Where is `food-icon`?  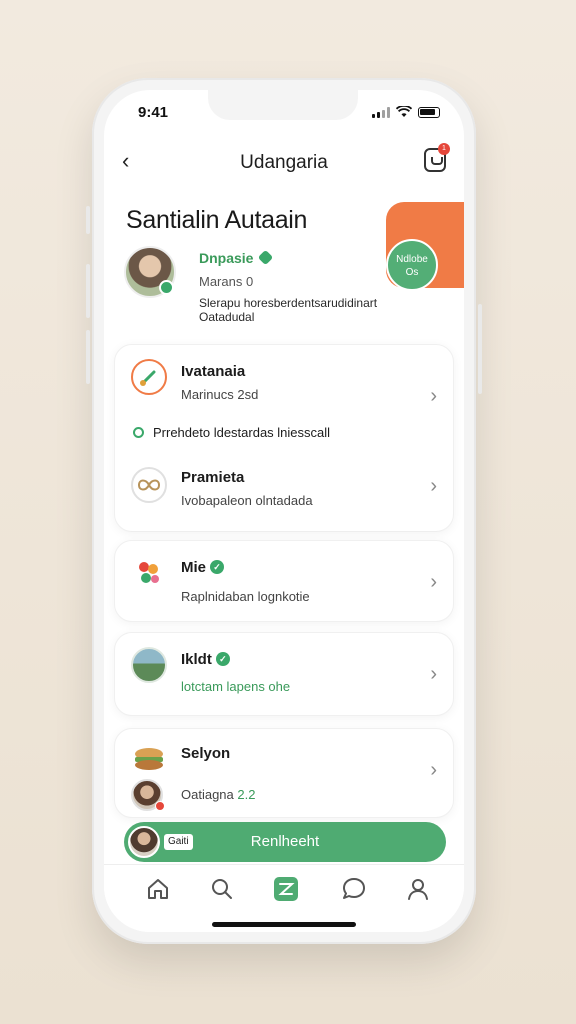
food-icon is located at coordinates (149, 759).